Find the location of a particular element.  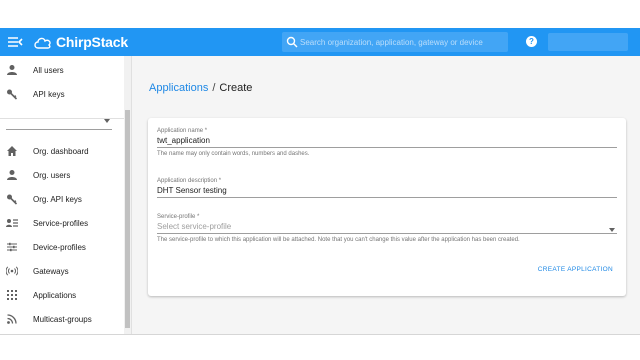

sidebar-item-org-api-keys: Org. API keys is located at coordinates (62, 199).